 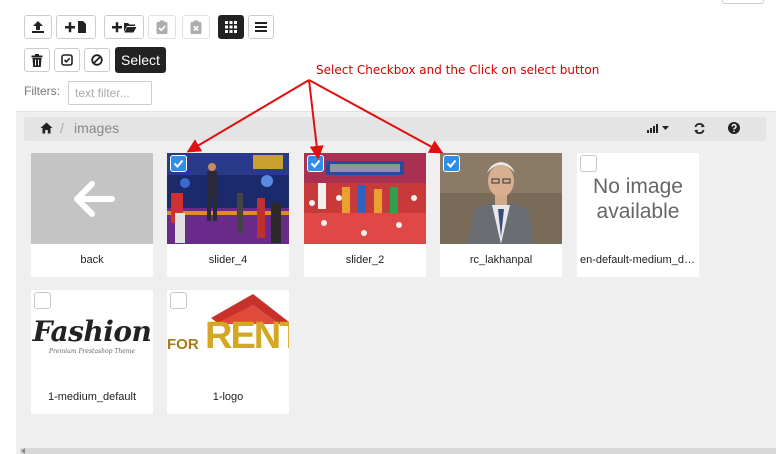 I want to click on delete-button, so click(x=37, y=60).